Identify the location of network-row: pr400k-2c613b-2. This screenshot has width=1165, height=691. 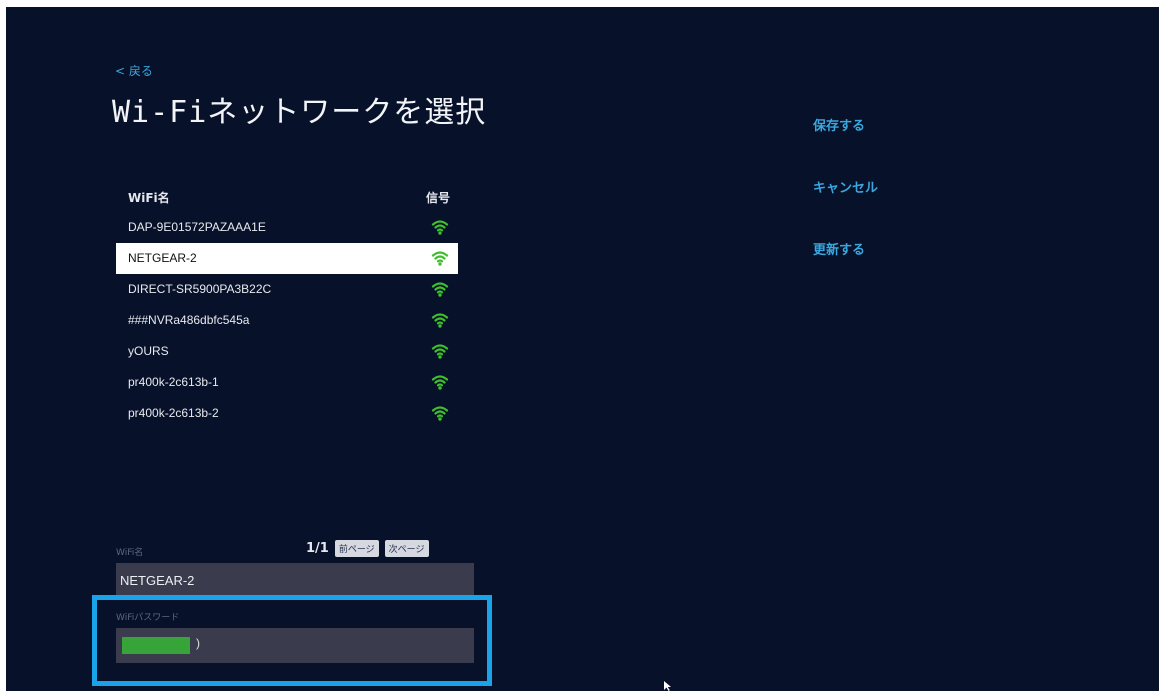
(287, 413).